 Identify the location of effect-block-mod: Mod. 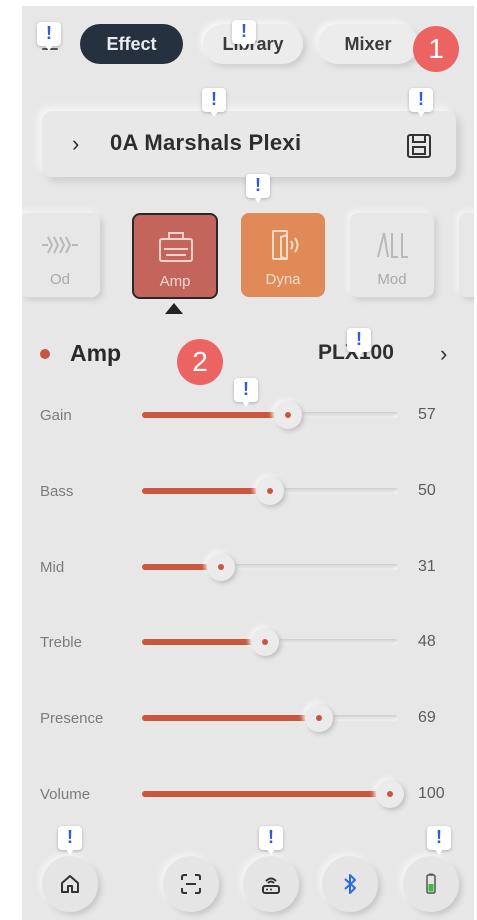
(392, 255).